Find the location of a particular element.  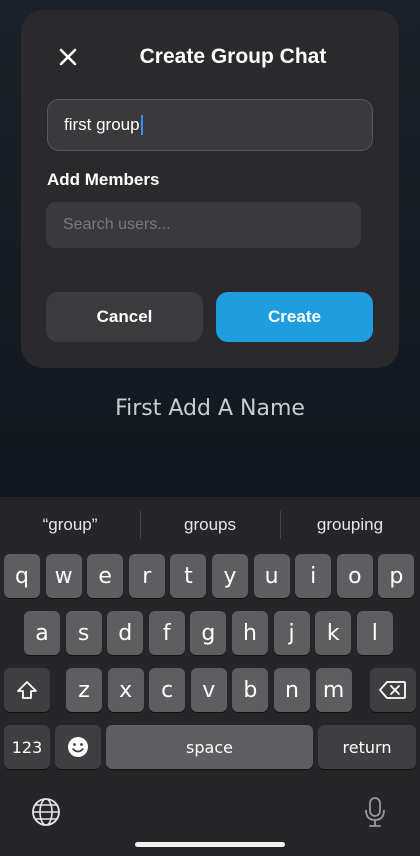

key-k: k is located at coordinates (333, 633).